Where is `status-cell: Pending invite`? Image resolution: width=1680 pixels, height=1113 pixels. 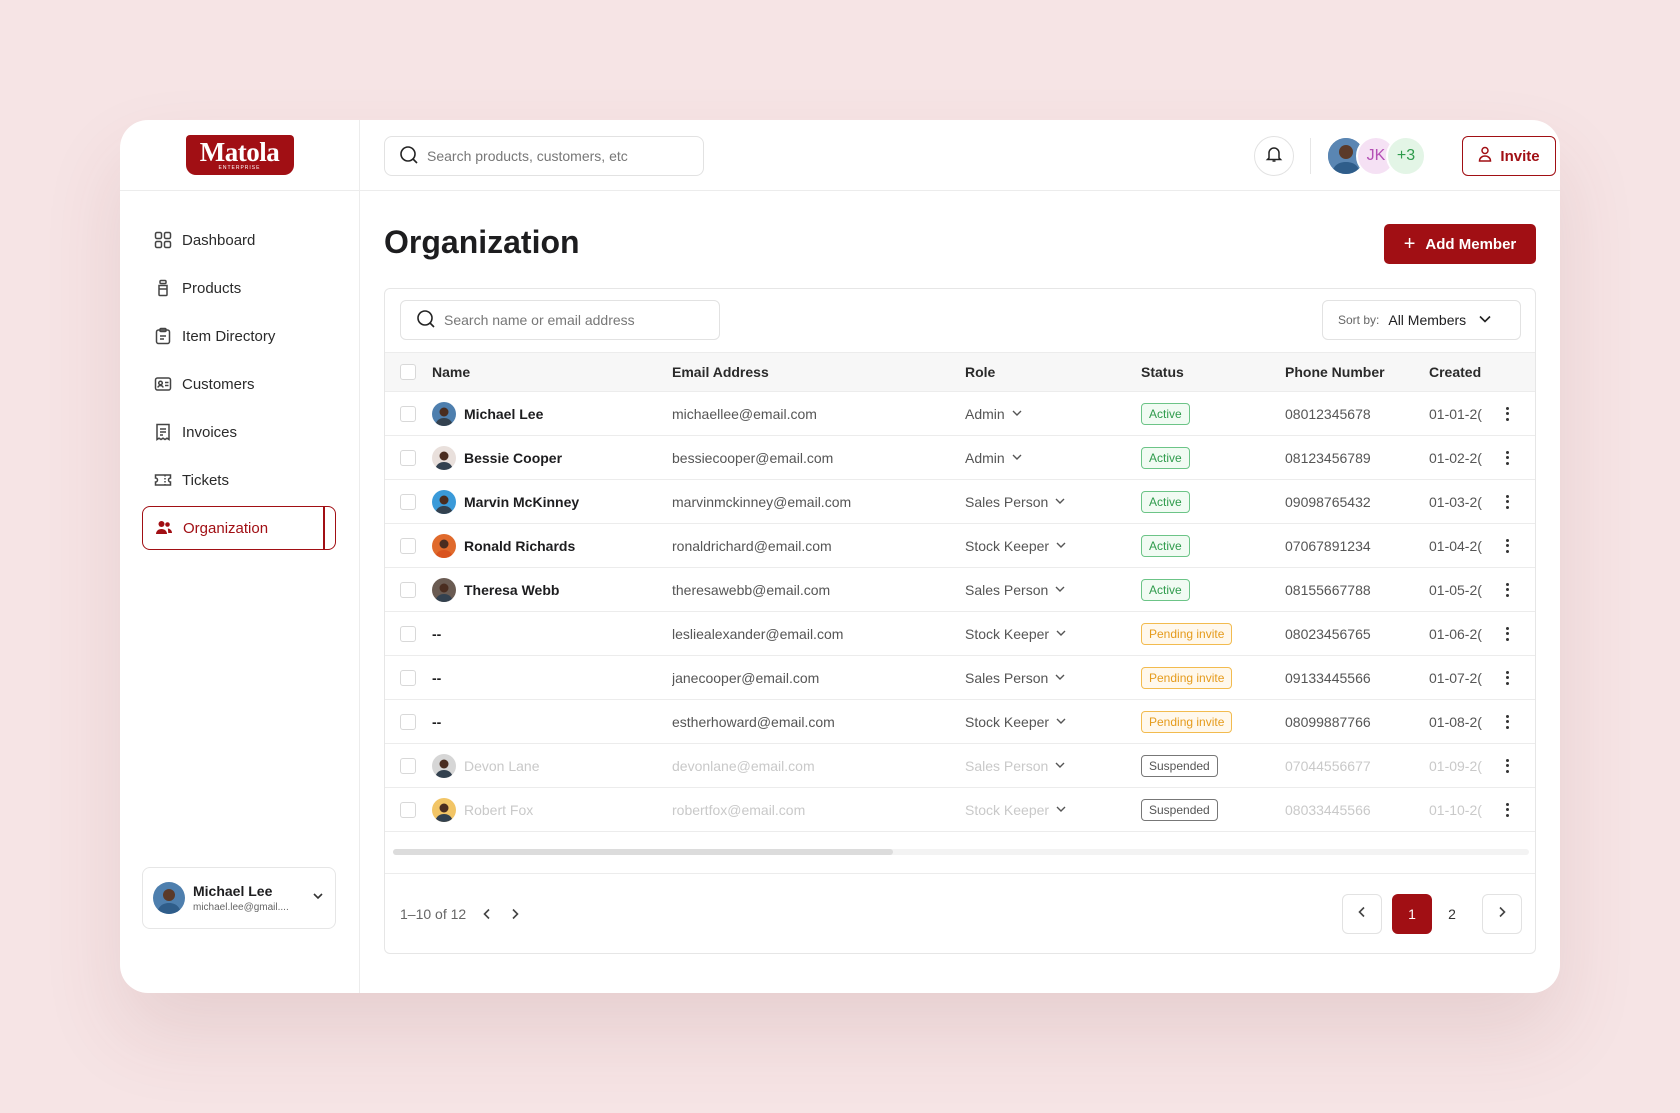
status-cell: Pending invite is located at coordinates (1187, 721).